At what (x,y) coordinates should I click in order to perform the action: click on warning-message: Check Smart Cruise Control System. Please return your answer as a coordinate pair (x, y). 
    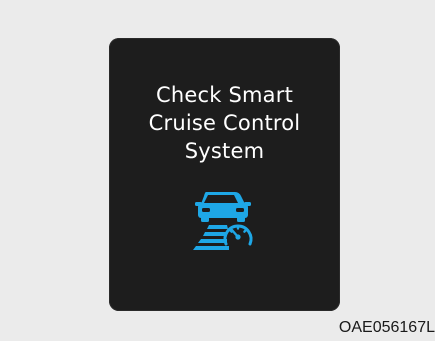
    Looking at the image, I should click on (224, 123).